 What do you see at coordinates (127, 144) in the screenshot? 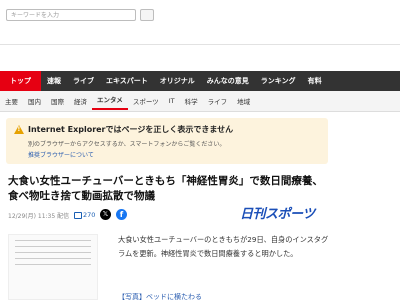
I see `notice-subtitle: 別のブラウザーからアクセスするか、スマートフォンからご覧ください。` at bounding box center [127, 144].